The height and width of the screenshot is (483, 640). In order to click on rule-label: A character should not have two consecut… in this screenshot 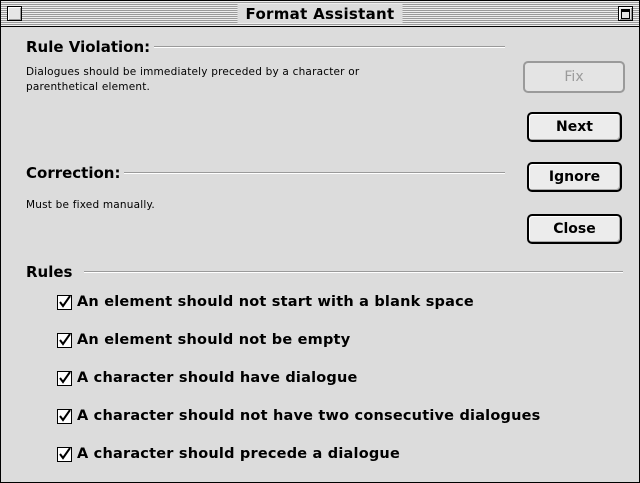, I will do `click(309, 416)`.